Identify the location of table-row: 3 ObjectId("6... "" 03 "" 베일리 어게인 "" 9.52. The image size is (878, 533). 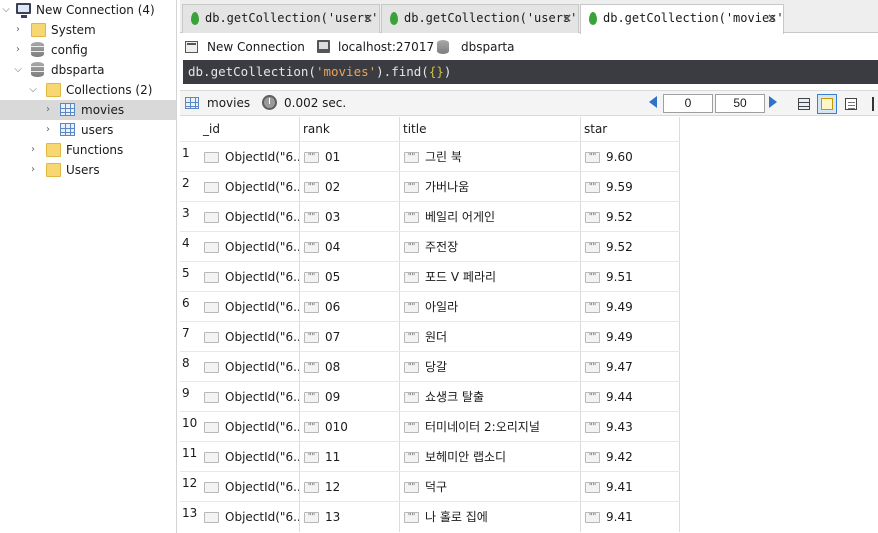
(430, 216).